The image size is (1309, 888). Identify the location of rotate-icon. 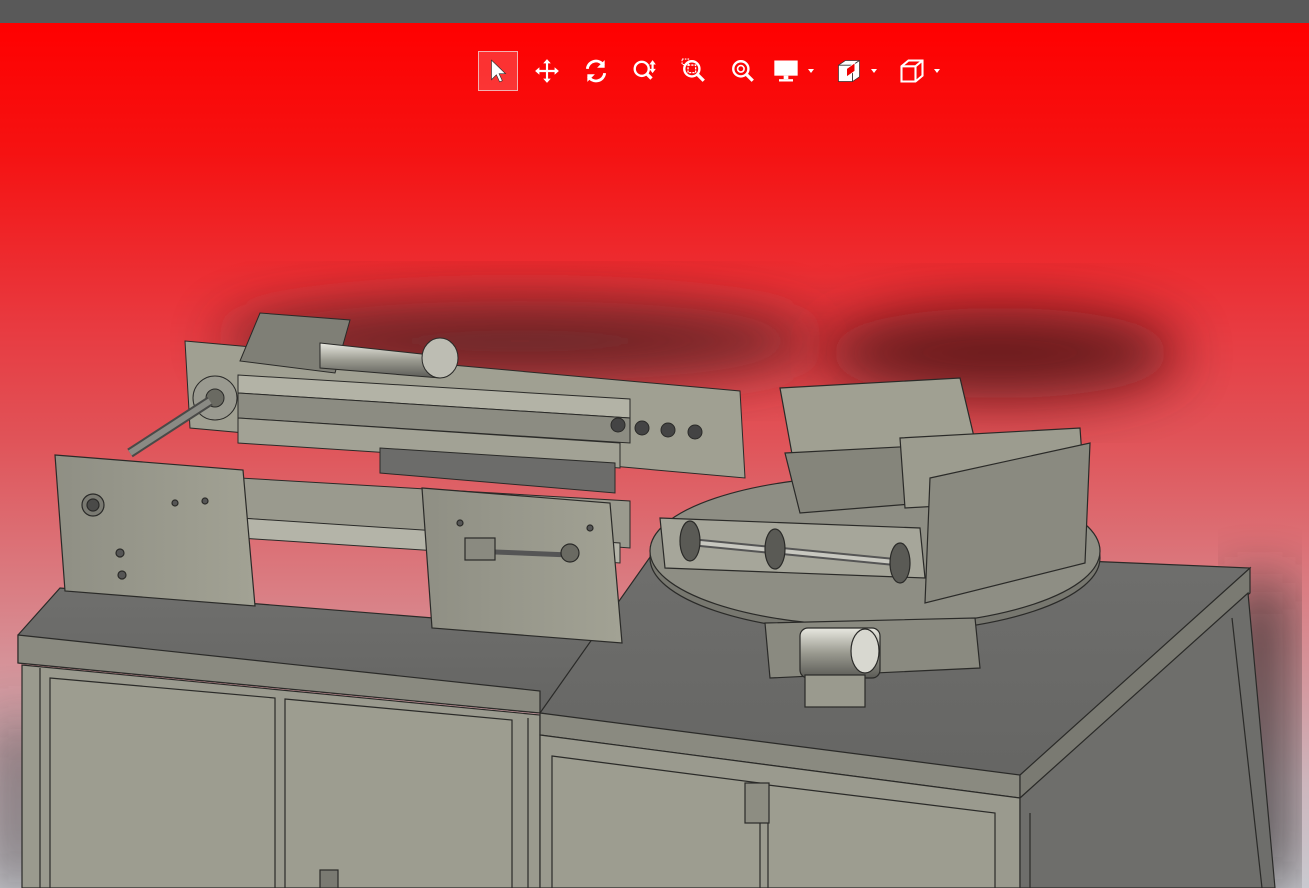
(596, 71).